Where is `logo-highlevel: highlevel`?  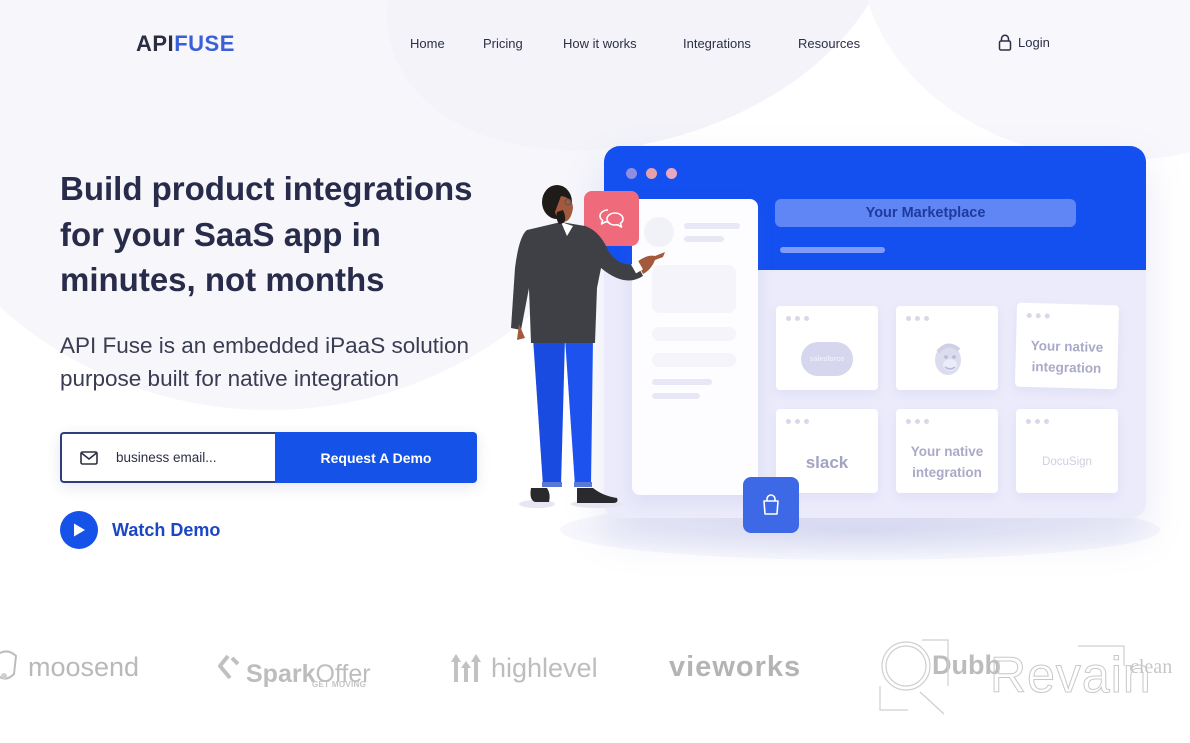
logo-highlevel: highlevel is located at coordinates (523, 668).